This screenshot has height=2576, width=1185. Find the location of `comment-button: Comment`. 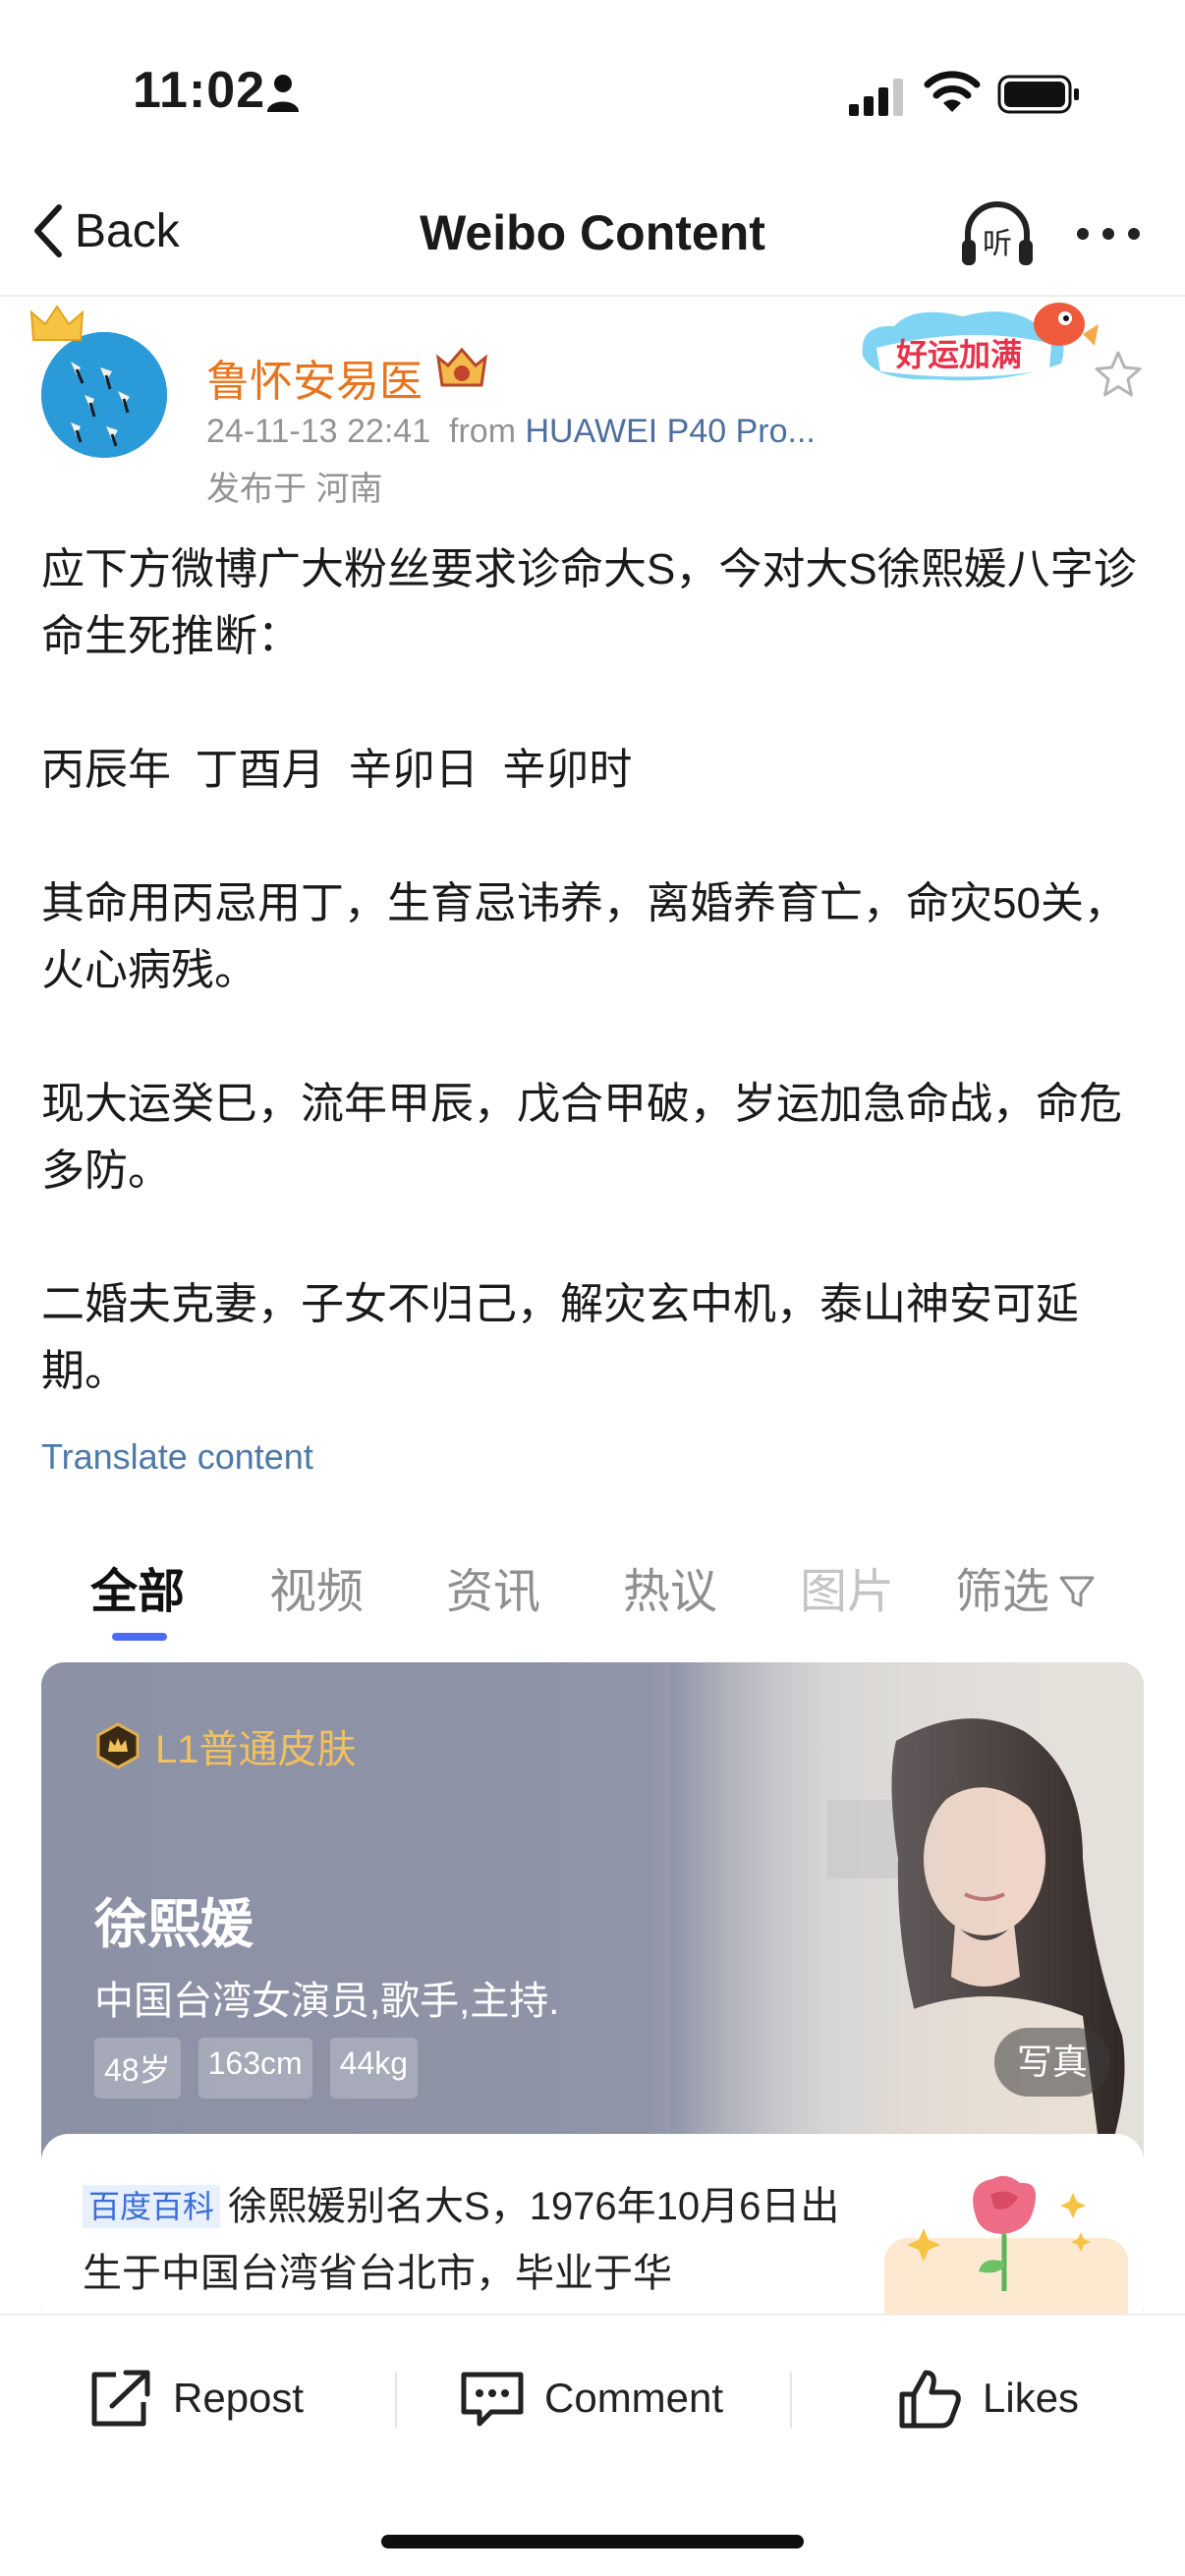

comment-button: Comment is located at coordinates (591, 2398).